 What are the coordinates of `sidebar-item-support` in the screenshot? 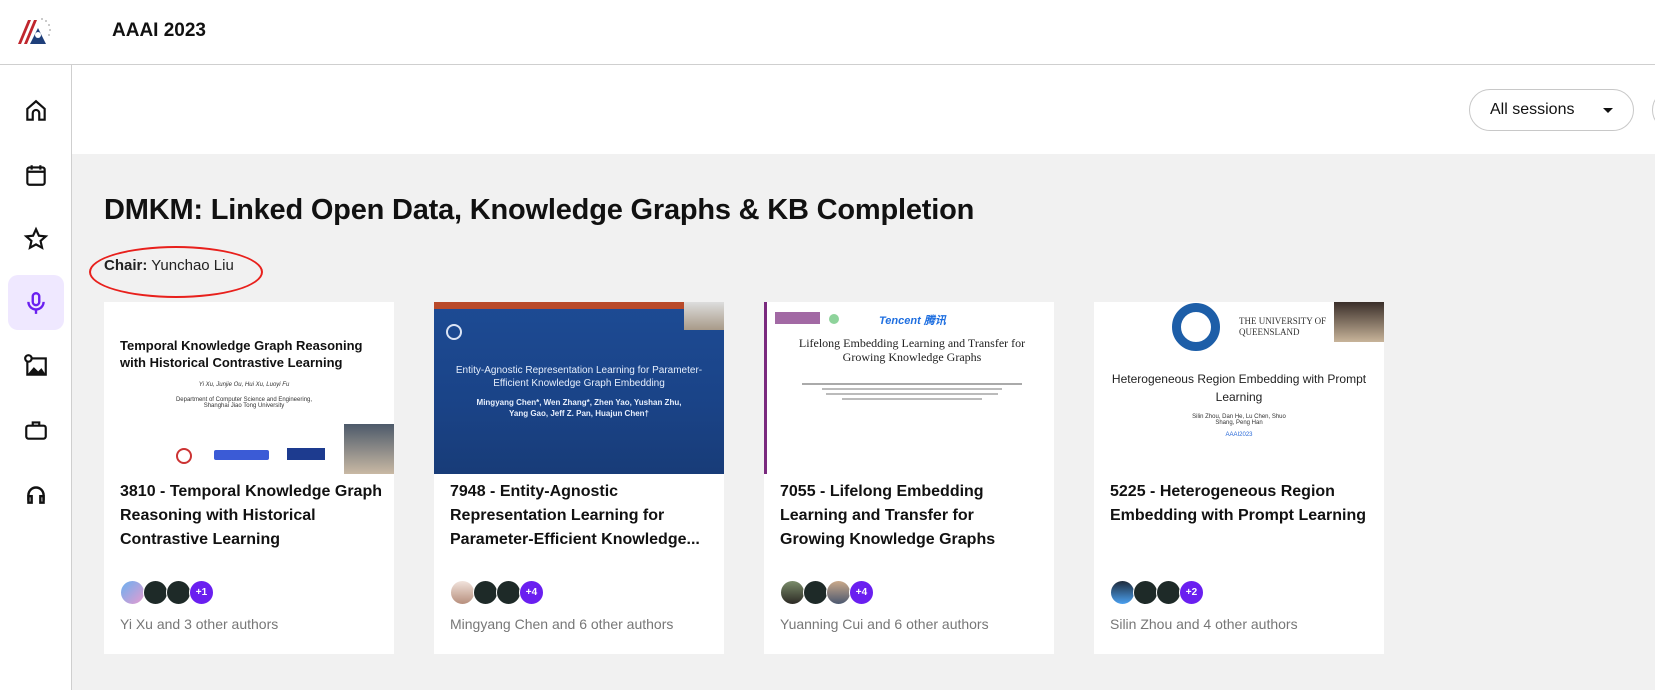 It's located at (36, 493).